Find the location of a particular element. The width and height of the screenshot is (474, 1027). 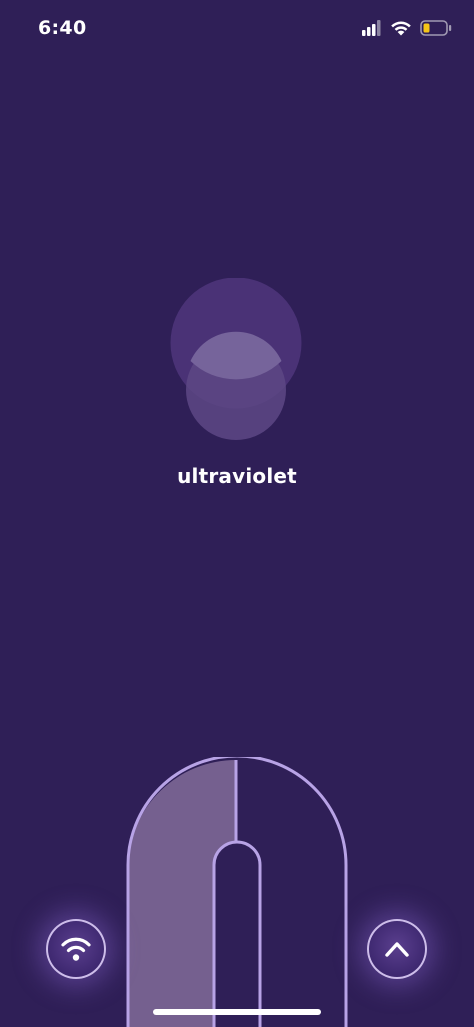

expand-up-button is located at coordinates (397, 949).